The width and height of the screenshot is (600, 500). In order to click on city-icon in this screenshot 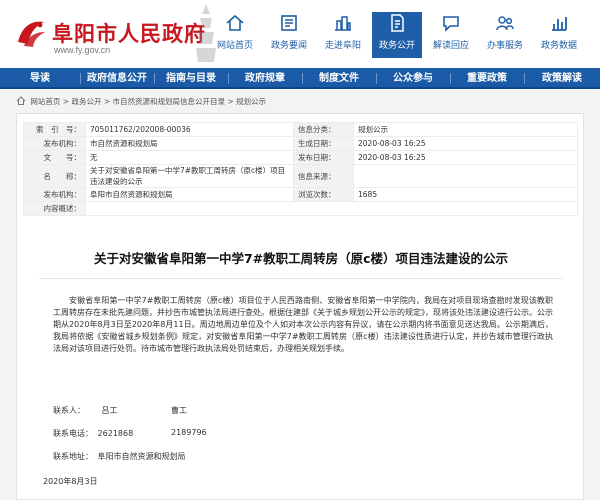, I will do `click(343, 23)`.